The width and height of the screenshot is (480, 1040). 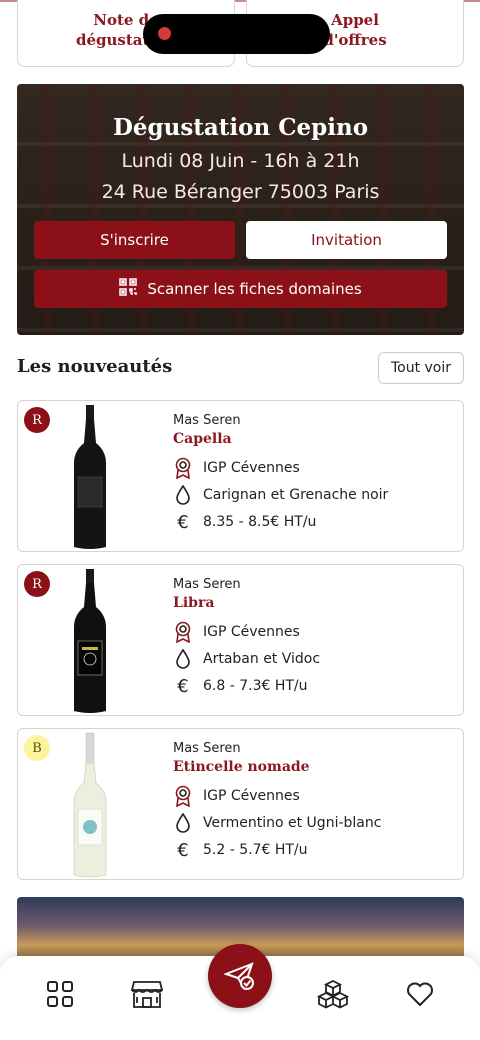 I want to click on wine-price: 8.35 - 8.5€ HT/u, so click(x=260, y=522).